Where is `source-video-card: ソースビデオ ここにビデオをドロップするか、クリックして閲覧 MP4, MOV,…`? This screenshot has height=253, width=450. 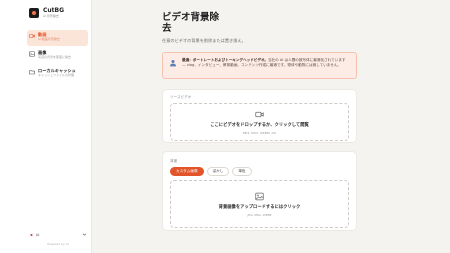 source-video-card: ソースビデオ ここにビデオをドロップするか、クリックして閲覧 MP4, MOV,… is located at coordinates (259, 116).